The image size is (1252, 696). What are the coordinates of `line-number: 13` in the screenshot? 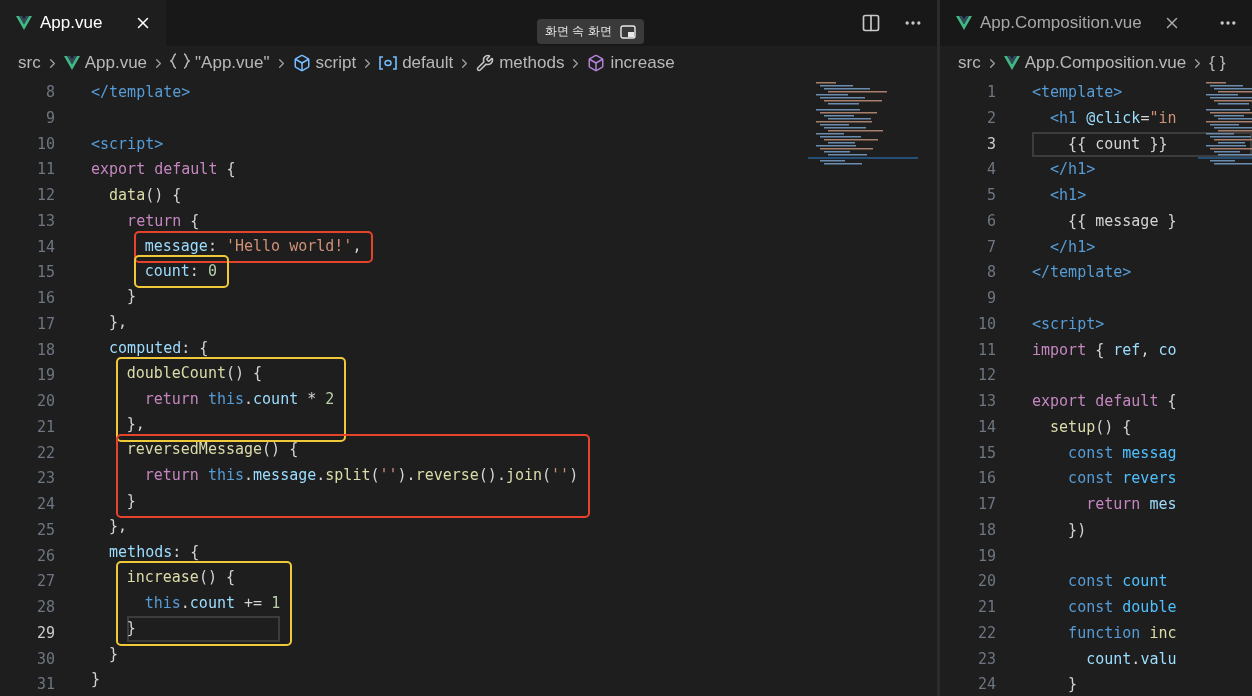 It's located at (986, 401).